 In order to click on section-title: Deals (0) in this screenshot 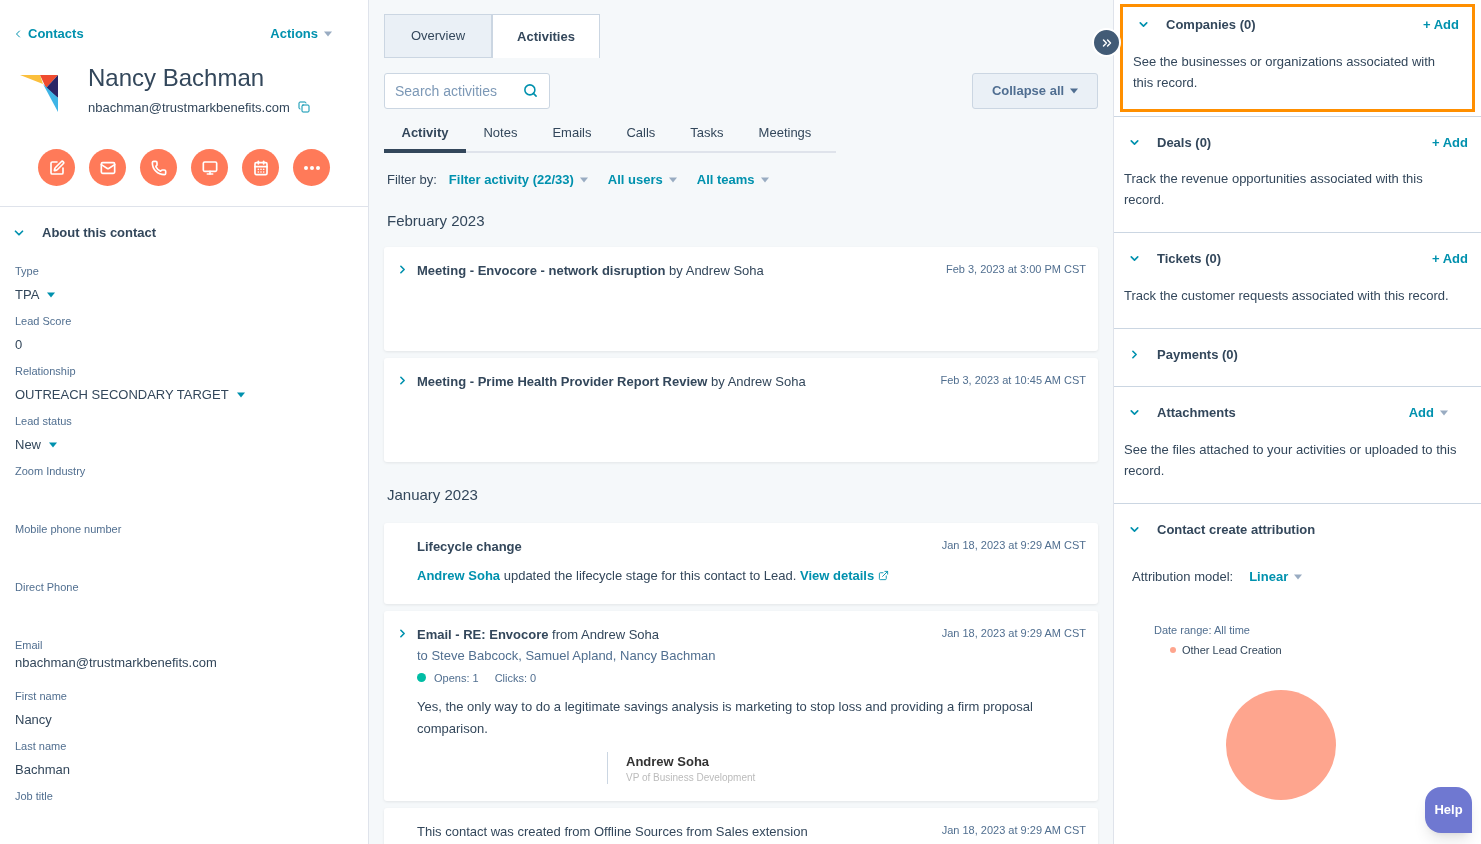, I will do `click(1184, 142)`.